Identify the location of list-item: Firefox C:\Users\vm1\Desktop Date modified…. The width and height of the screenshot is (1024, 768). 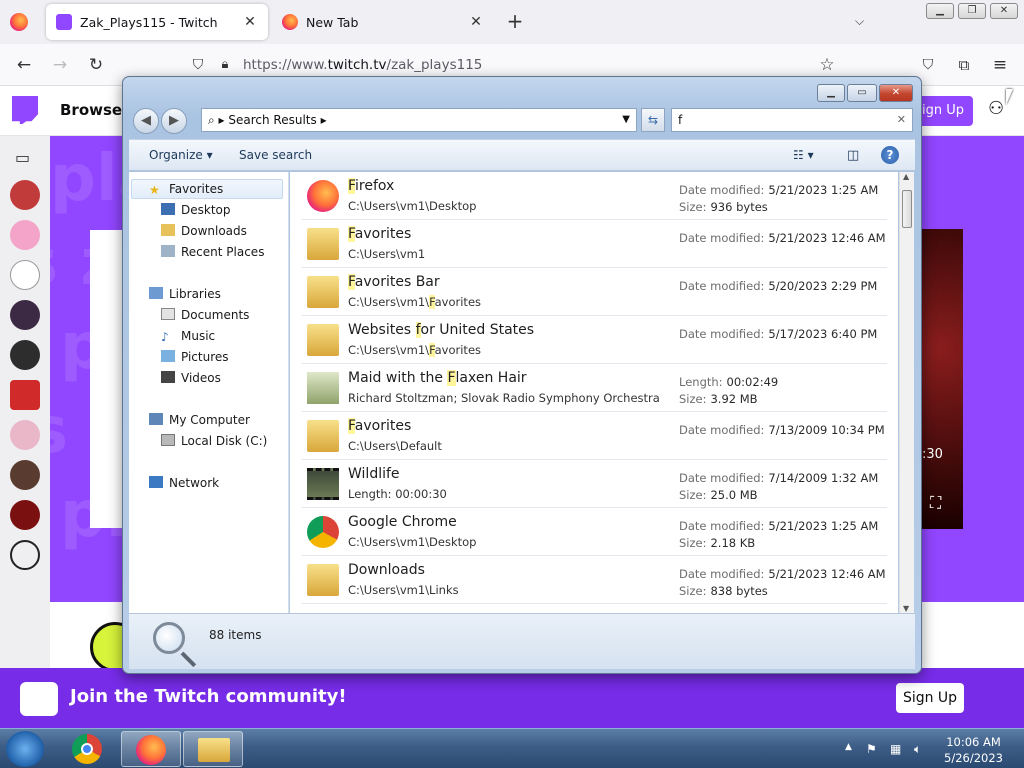
(594, 196).